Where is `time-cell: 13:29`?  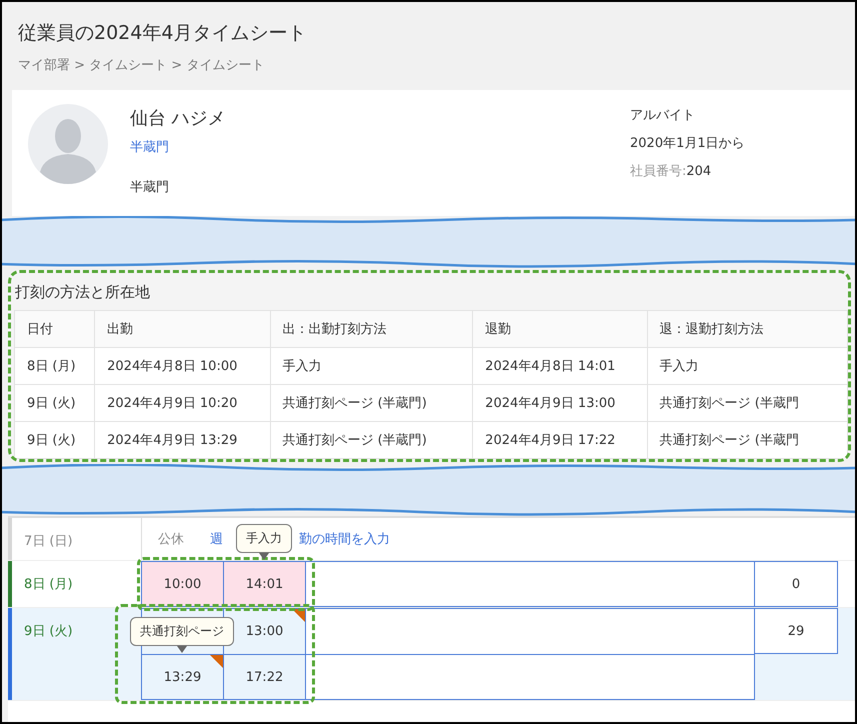 time-cell: 13:29 is located at coordinates (182, 677).